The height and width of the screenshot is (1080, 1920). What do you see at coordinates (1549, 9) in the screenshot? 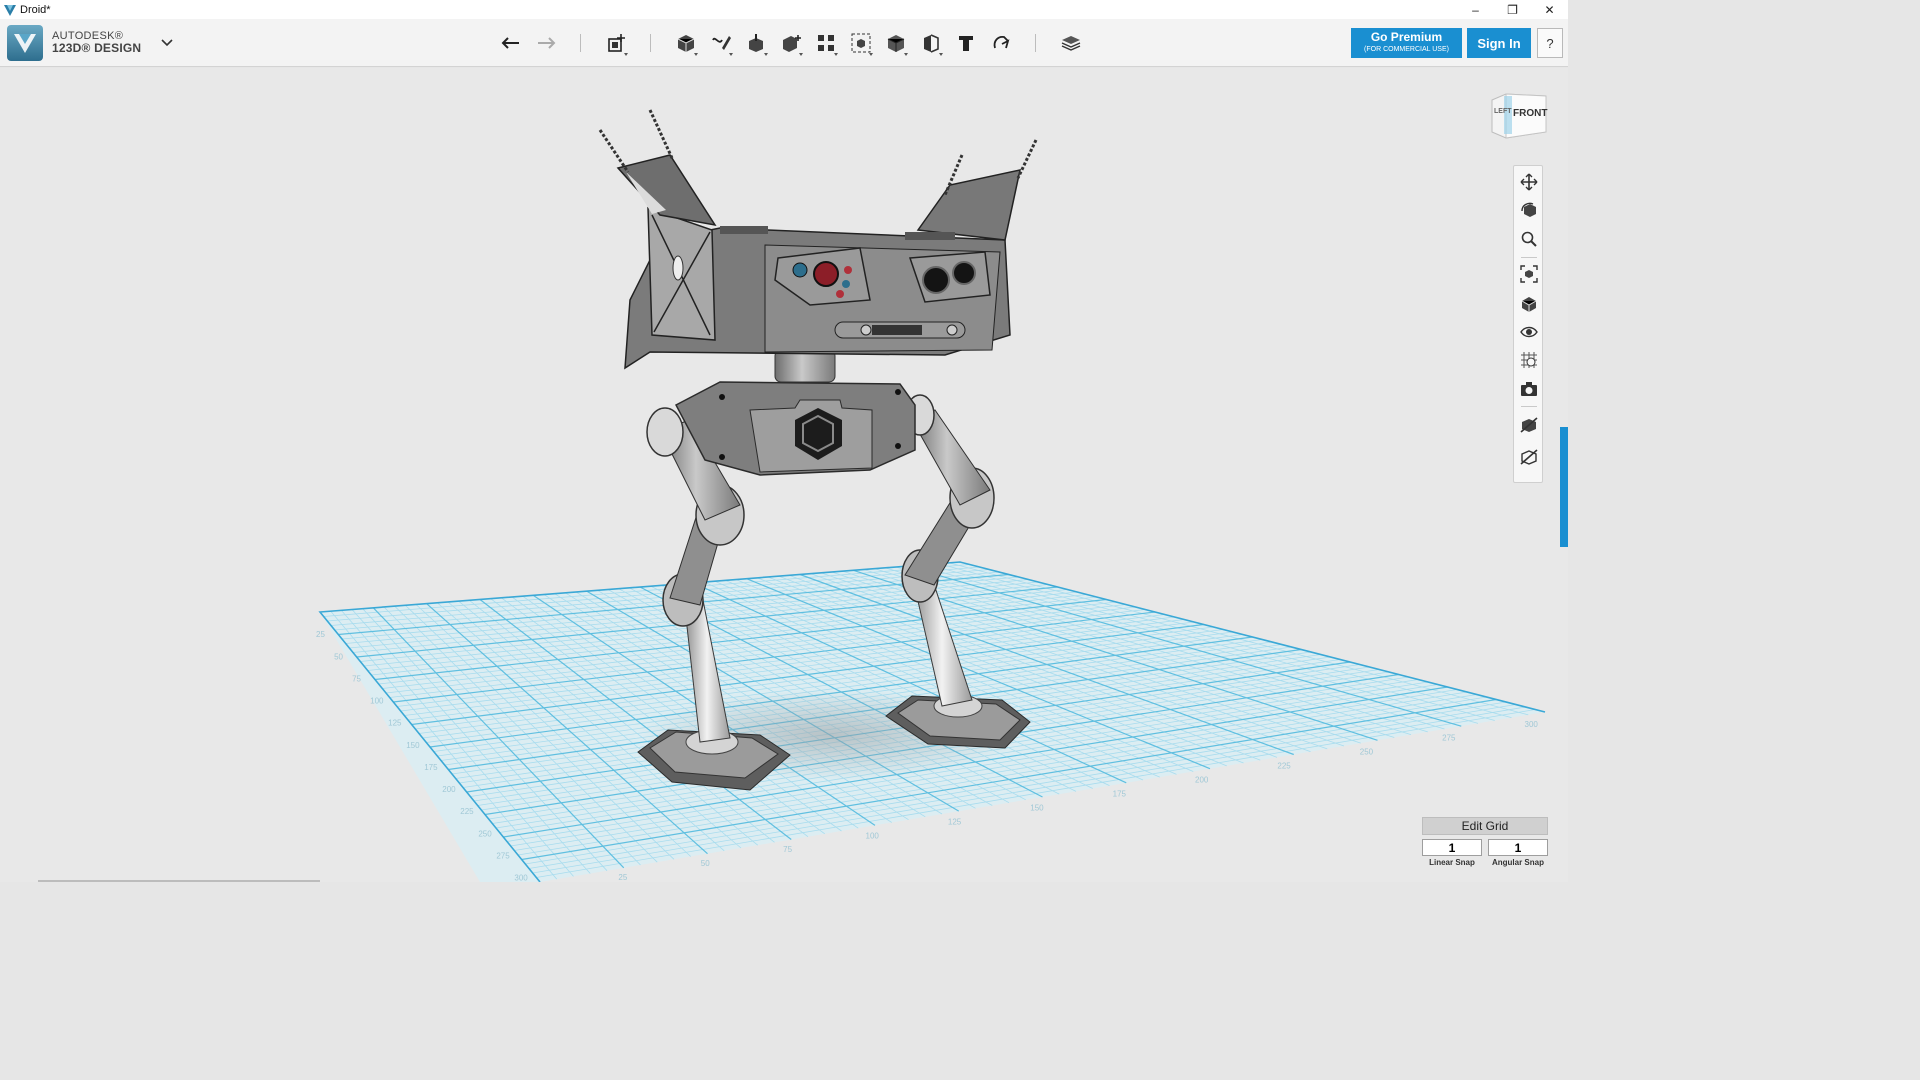
I see `close-button: ✕` at bounding box center [1549, 9].